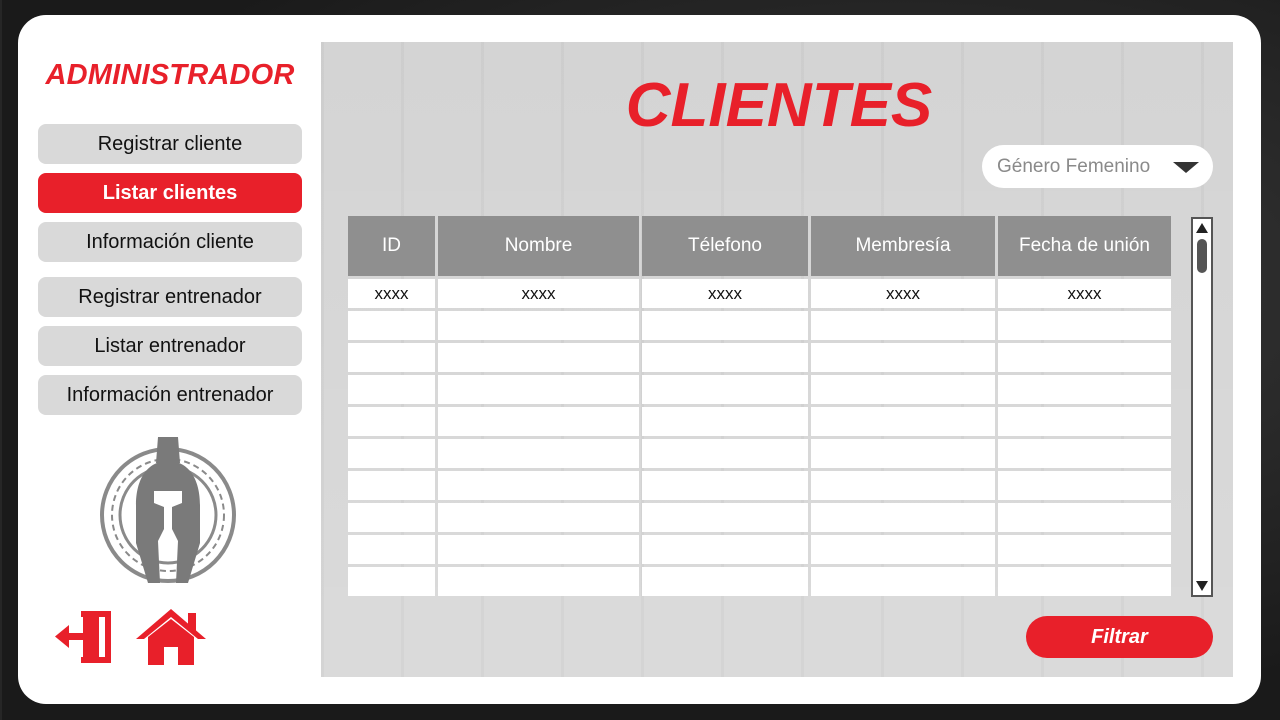 This screenshot has height=720, width=1280. What do you see at coordinates (1074, 166) in the screenshot?
I see `gender-filter-value: Género Femenino` at bounding box center [1074, 166].